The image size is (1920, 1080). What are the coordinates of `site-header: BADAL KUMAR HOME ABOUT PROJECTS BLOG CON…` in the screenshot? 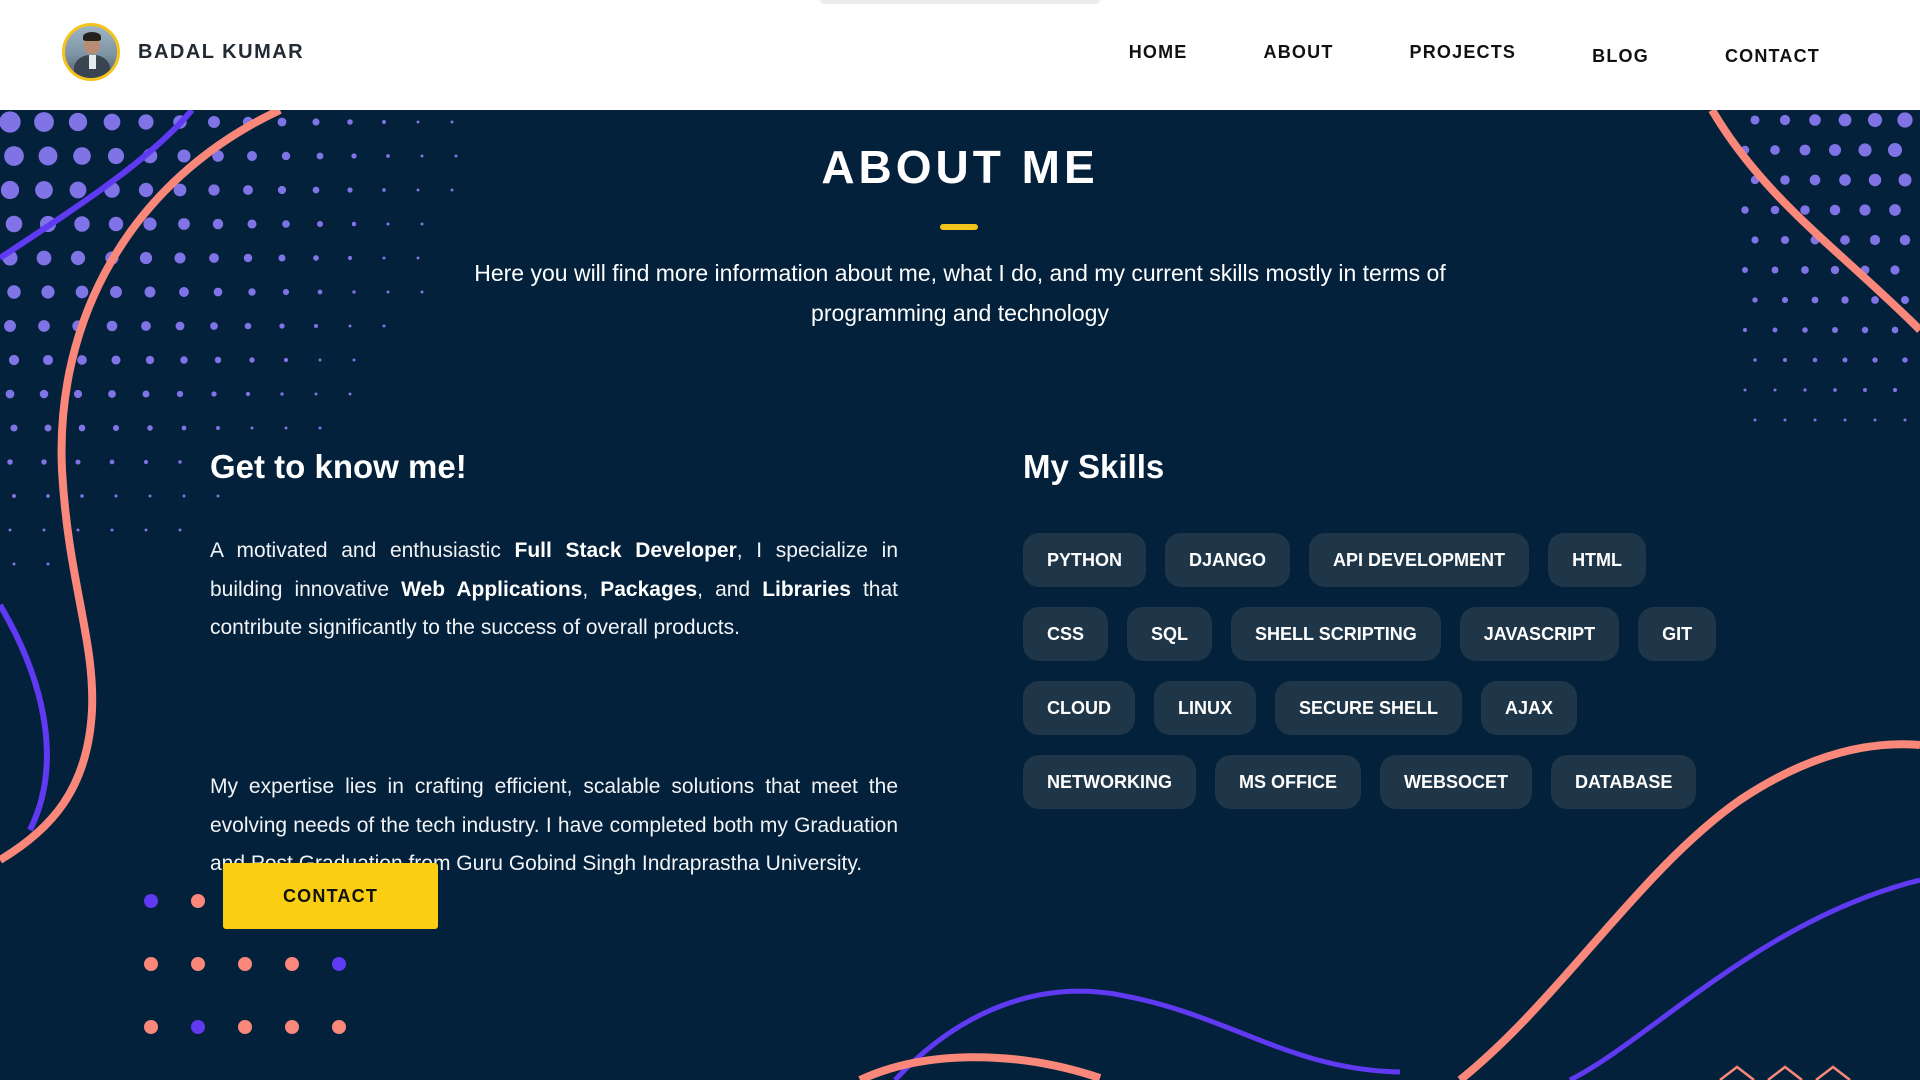 It's located at (960, 55).